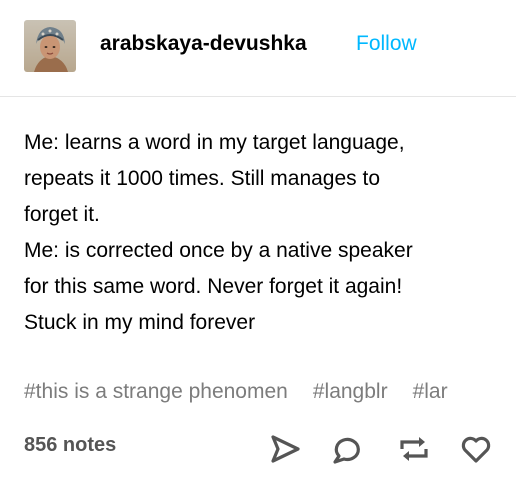 The width and height of the screenshot is (516, 484). I want to click on post-text-line: Stuck in my mind forever, so click(140, 322).